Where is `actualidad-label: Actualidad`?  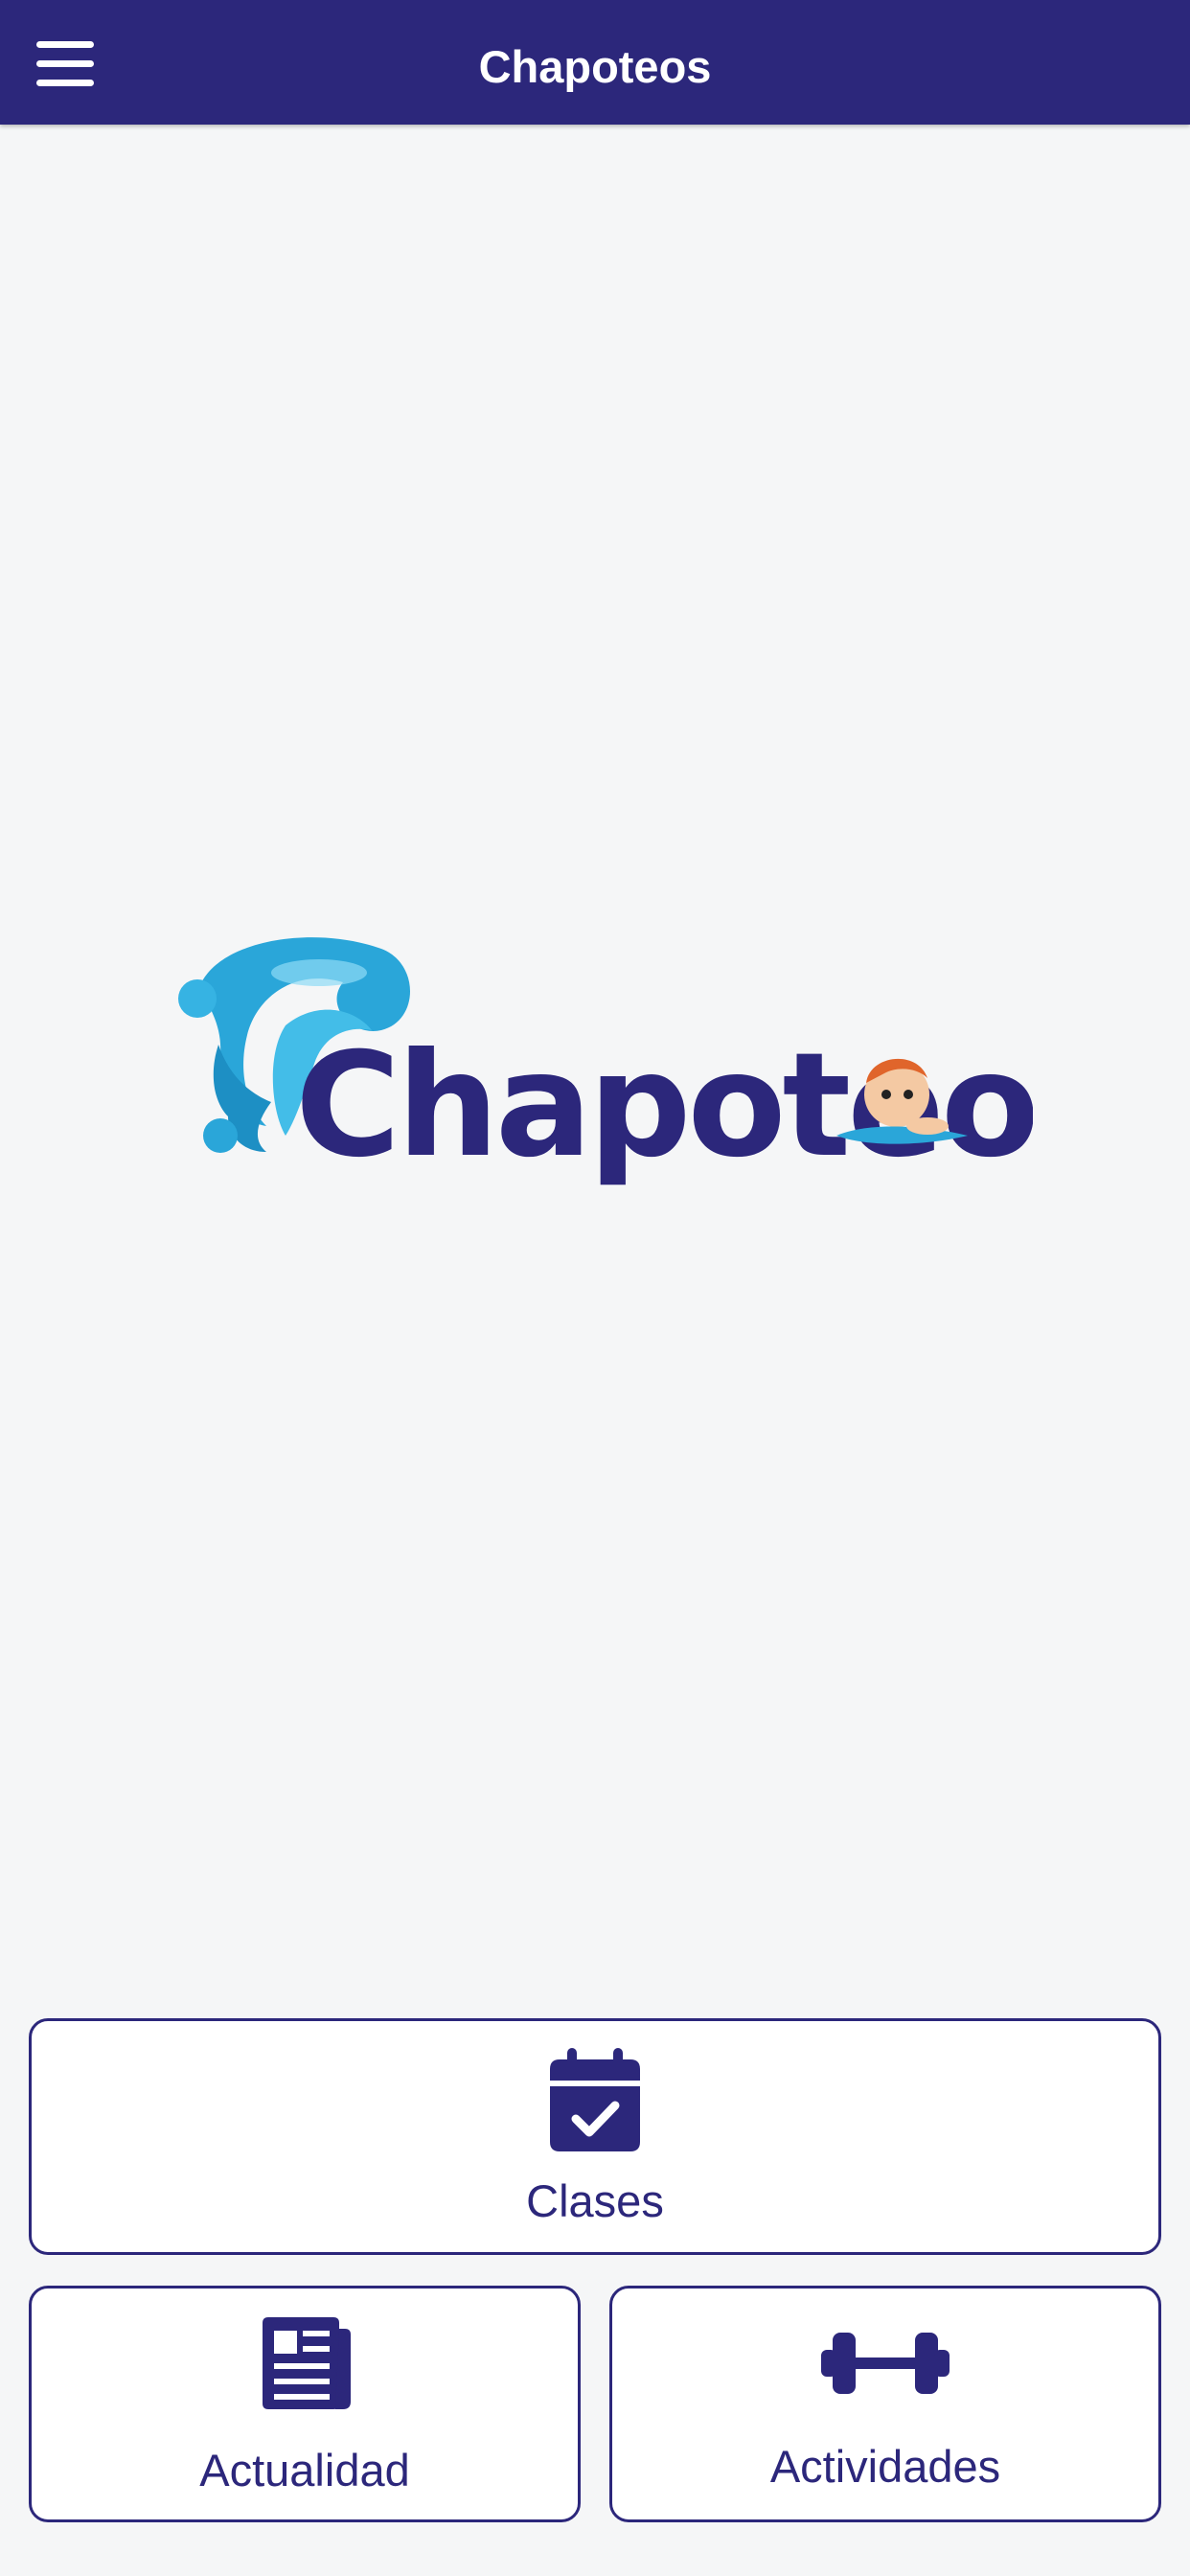
actualidad-label: Actualidad is located at coordinates (304, 2470).